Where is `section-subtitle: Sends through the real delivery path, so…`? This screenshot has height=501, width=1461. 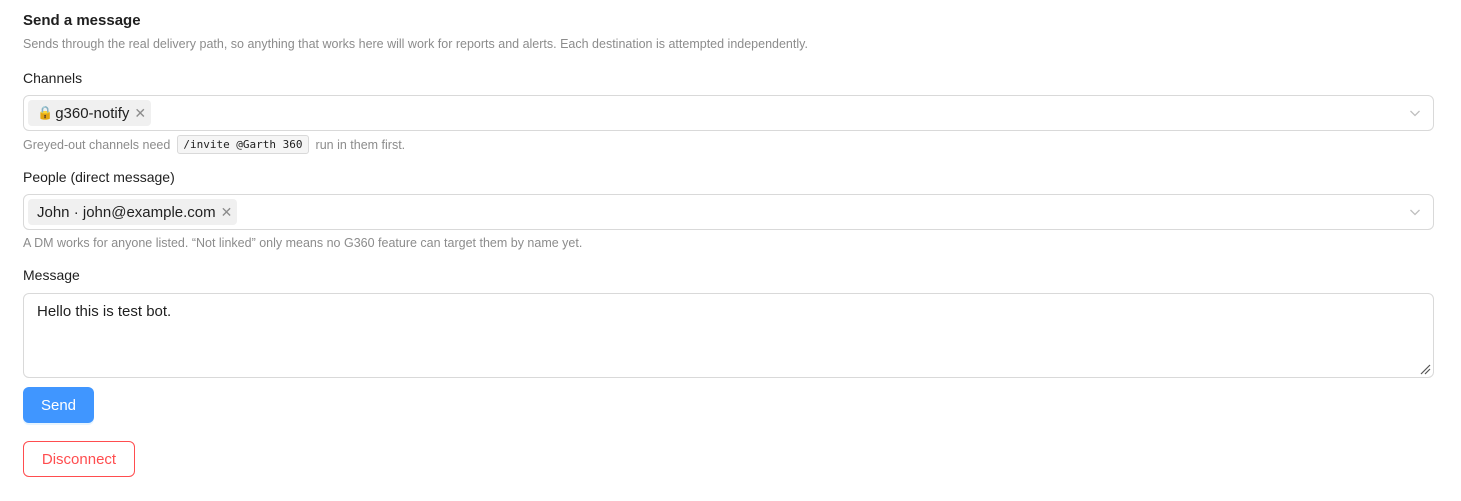 section-subtitle: Sends through the real delivery path, so… is located at coordinates (415, 44).